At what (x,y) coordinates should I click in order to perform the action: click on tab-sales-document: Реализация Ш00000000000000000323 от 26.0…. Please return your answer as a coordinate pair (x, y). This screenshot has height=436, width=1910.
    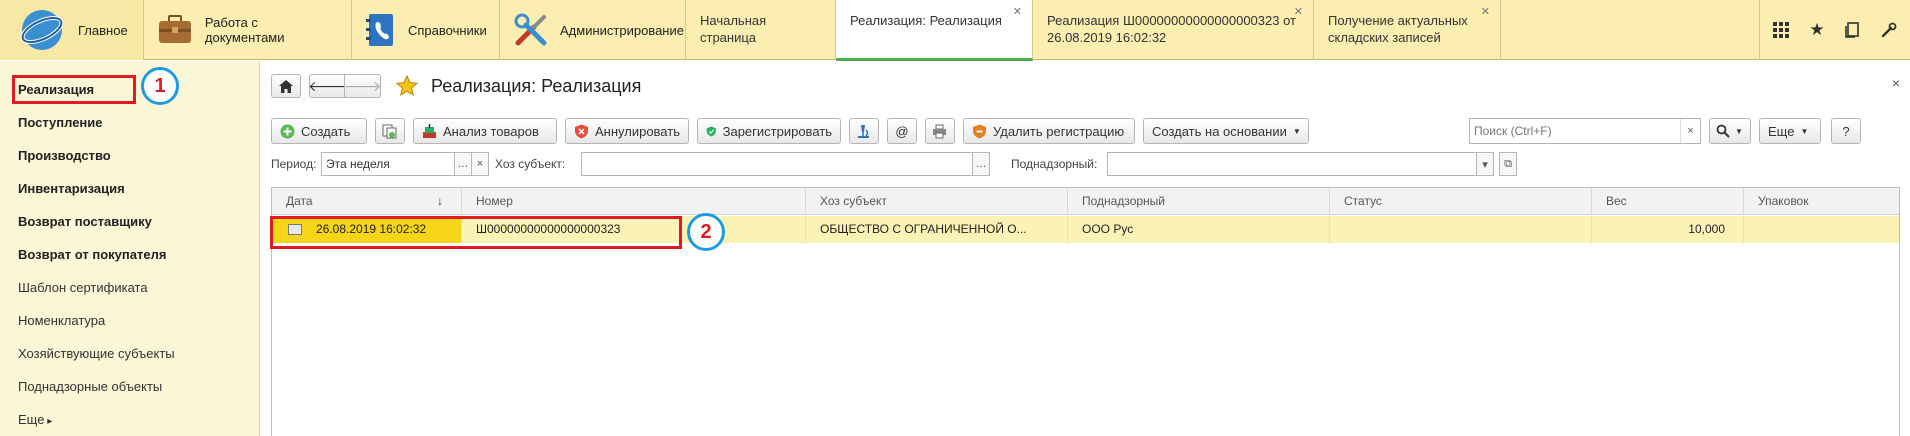
    Looking at the image, I should click on (1173, 30).